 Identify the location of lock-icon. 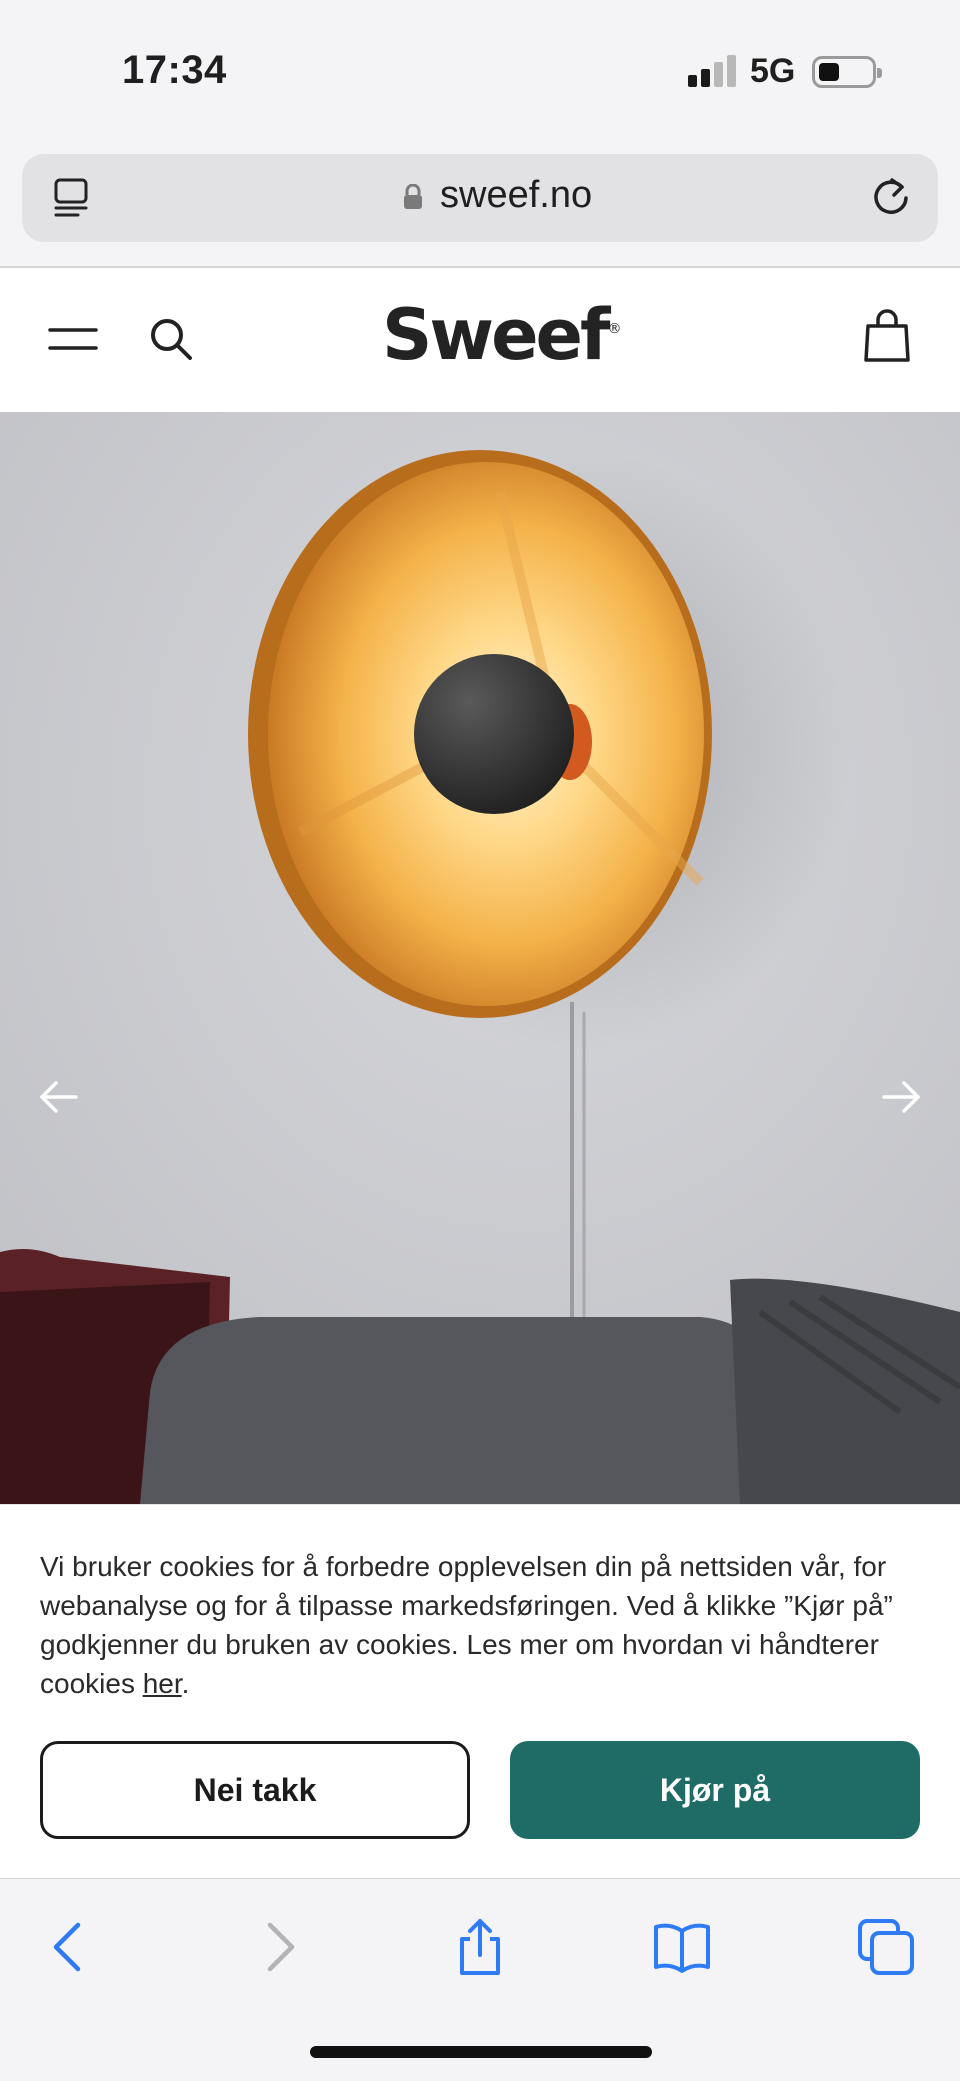
(413, 196).